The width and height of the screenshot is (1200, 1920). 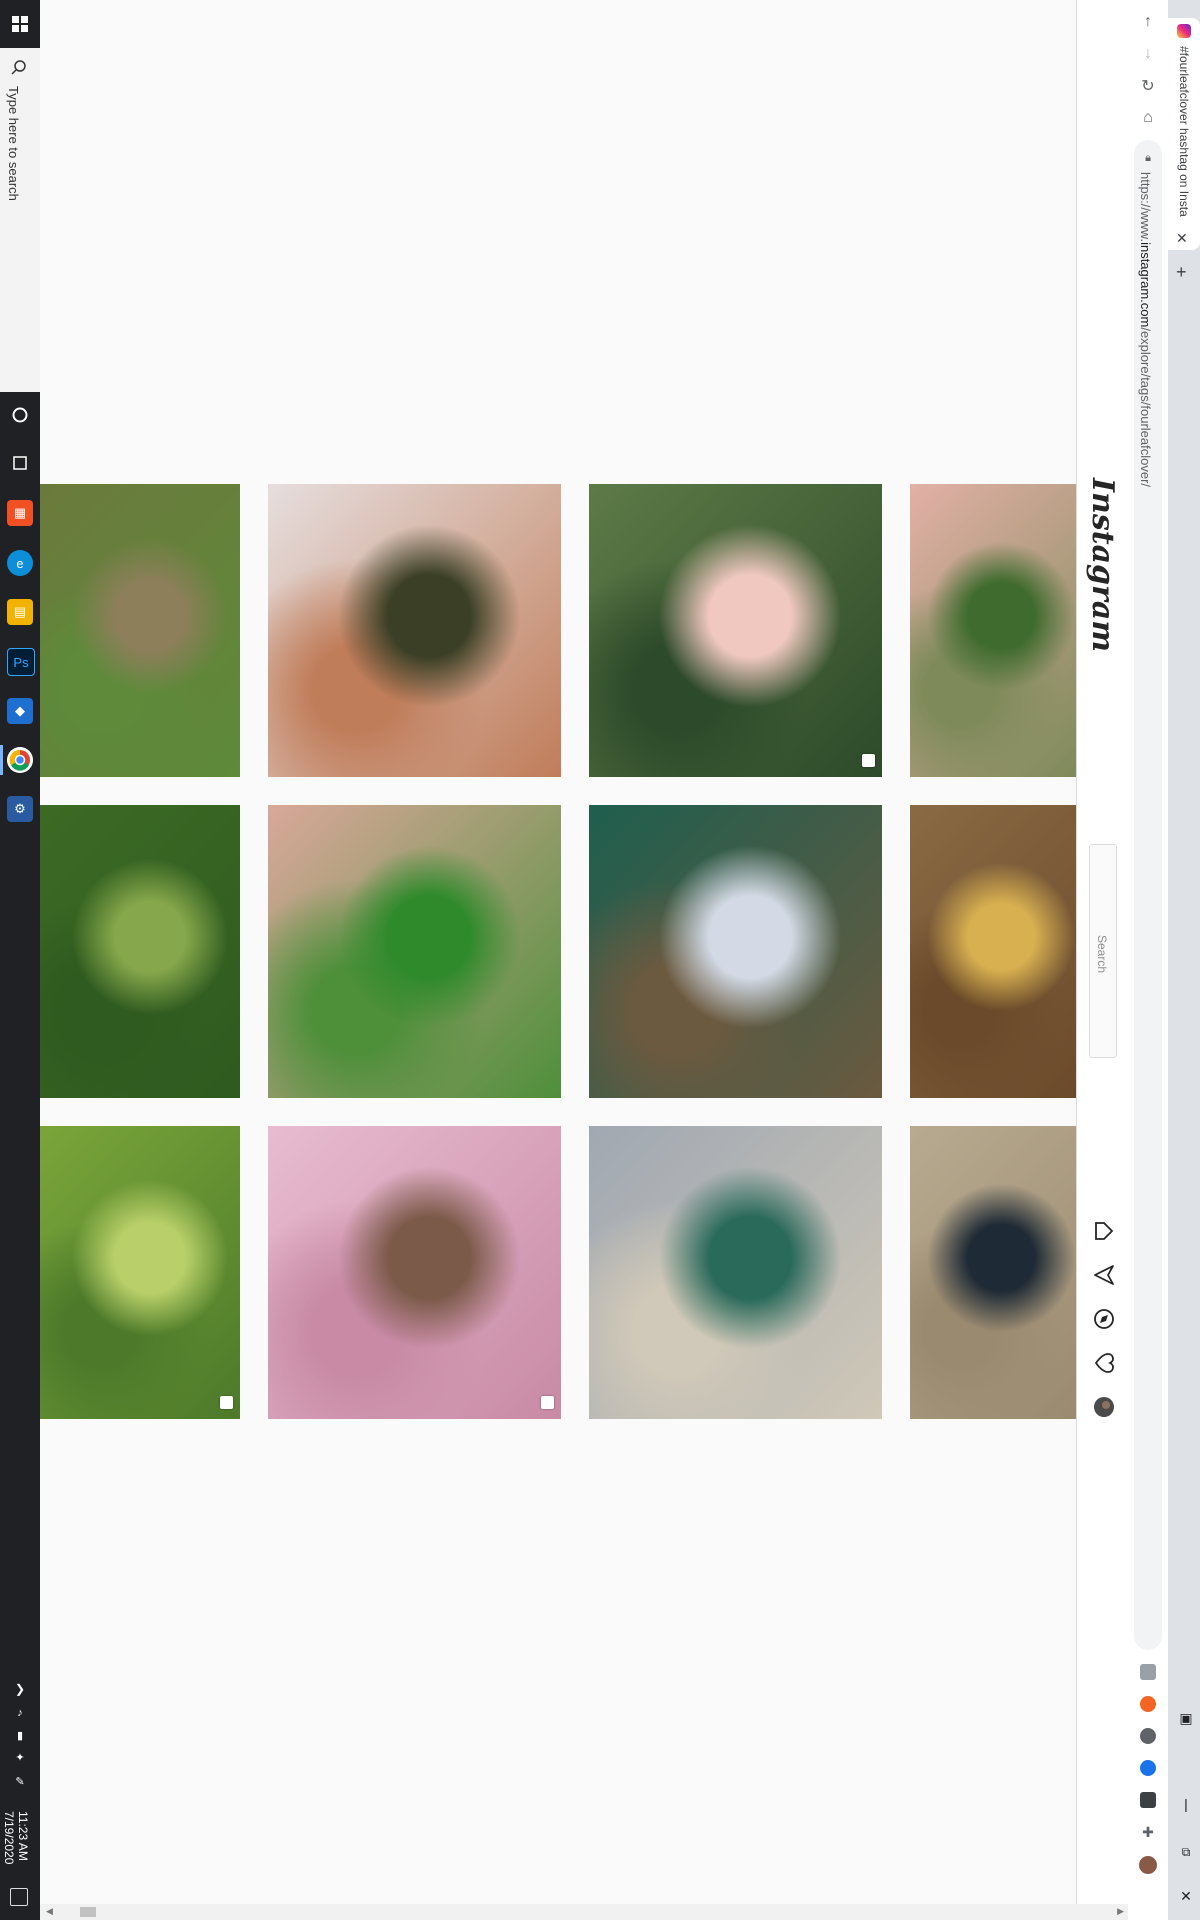 What do you see at coordinates (20, 612) in the screenshot?
I see `file-explorer-icon: ▤` at bounding box center [20, 612].